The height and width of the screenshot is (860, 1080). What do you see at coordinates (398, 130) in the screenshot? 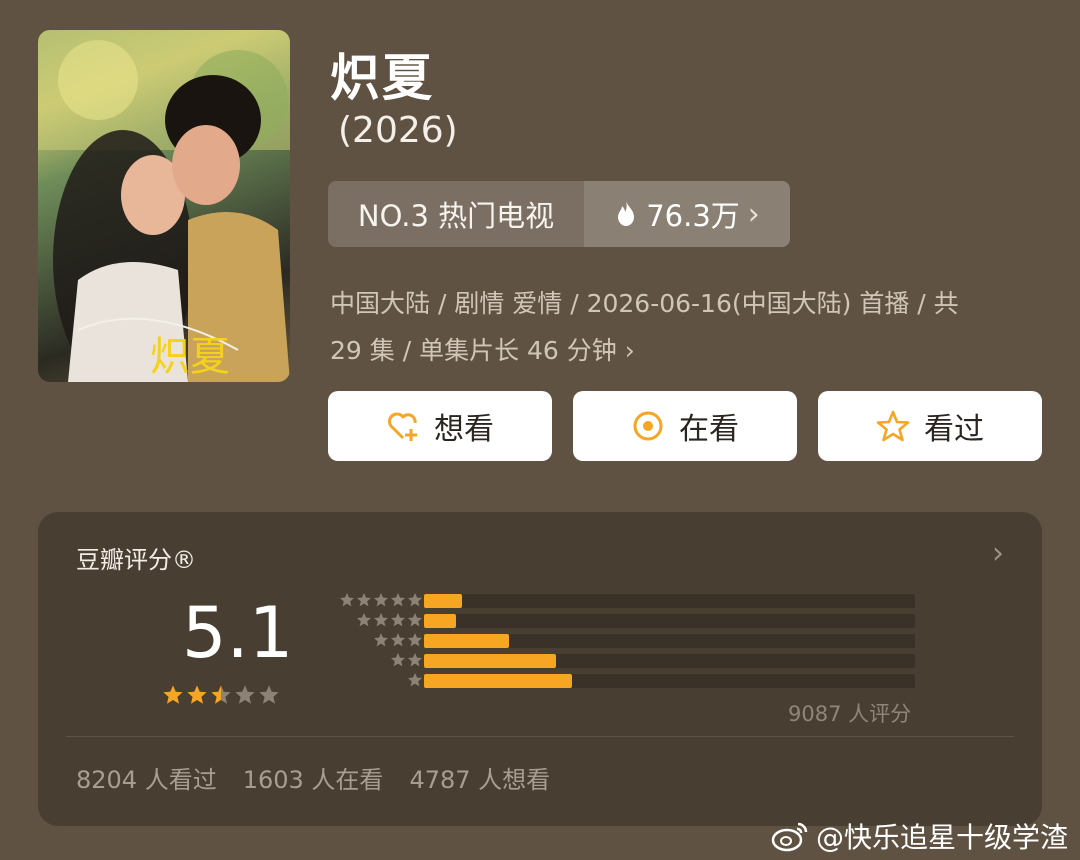
I see `release-year: (2026)` at bounding box center [398, 130].